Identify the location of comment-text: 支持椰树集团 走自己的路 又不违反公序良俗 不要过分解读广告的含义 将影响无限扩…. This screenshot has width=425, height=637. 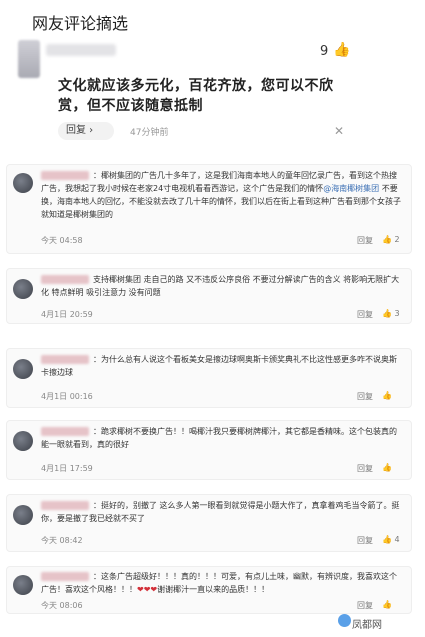
(220, 286).